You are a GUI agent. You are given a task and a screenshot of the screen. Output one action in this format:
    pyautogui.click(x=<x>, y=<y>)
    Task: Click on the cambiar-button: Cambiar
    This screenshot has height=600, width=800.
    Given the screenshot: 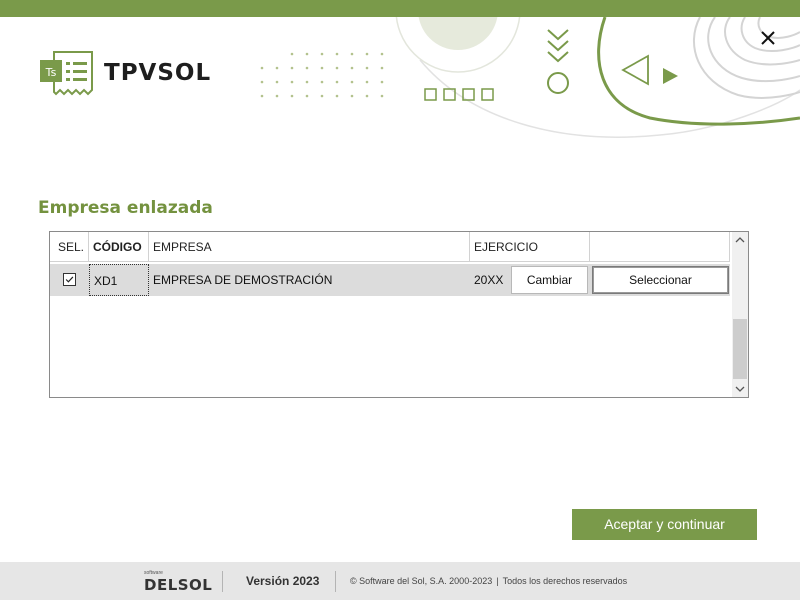 What is the action you would take?
    pyautogui.click(x=549, y=280)
    